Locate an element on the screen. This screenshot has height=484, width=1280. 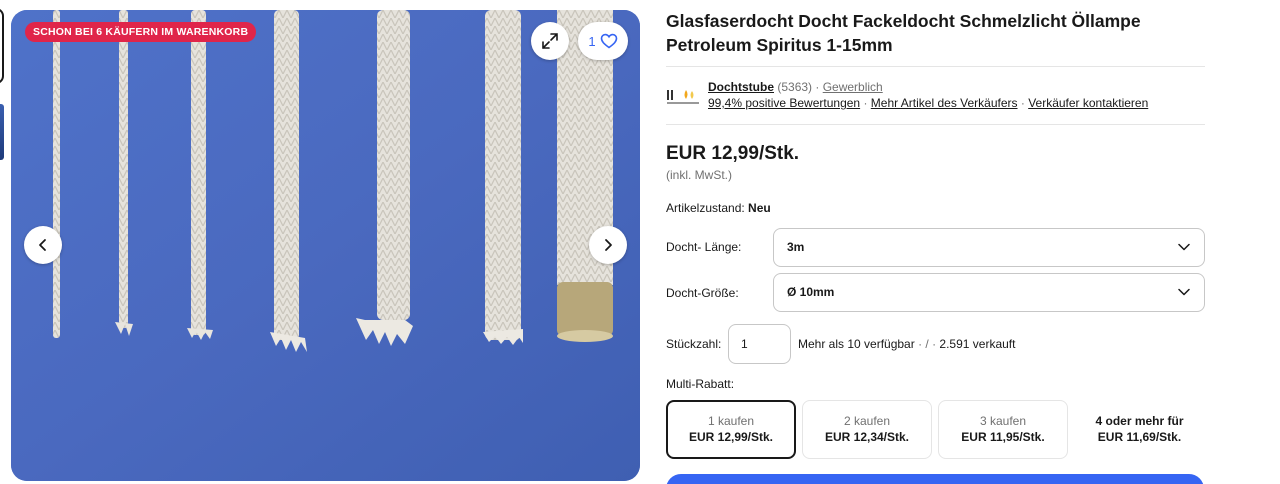
expand-button is located at coordinates (550, 41).